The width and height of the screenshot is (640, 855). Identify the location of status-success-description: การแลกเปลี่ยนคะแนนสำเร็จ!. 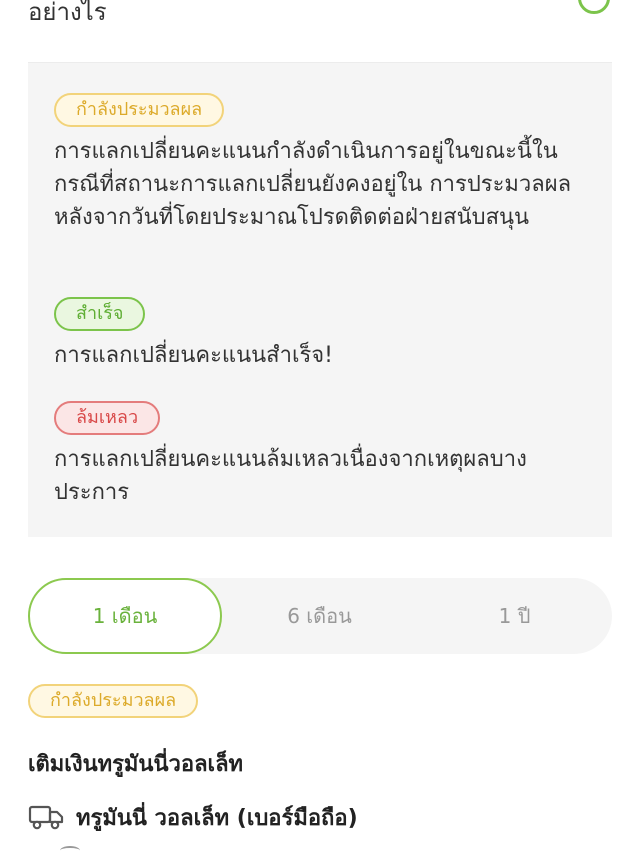
(193, 355).